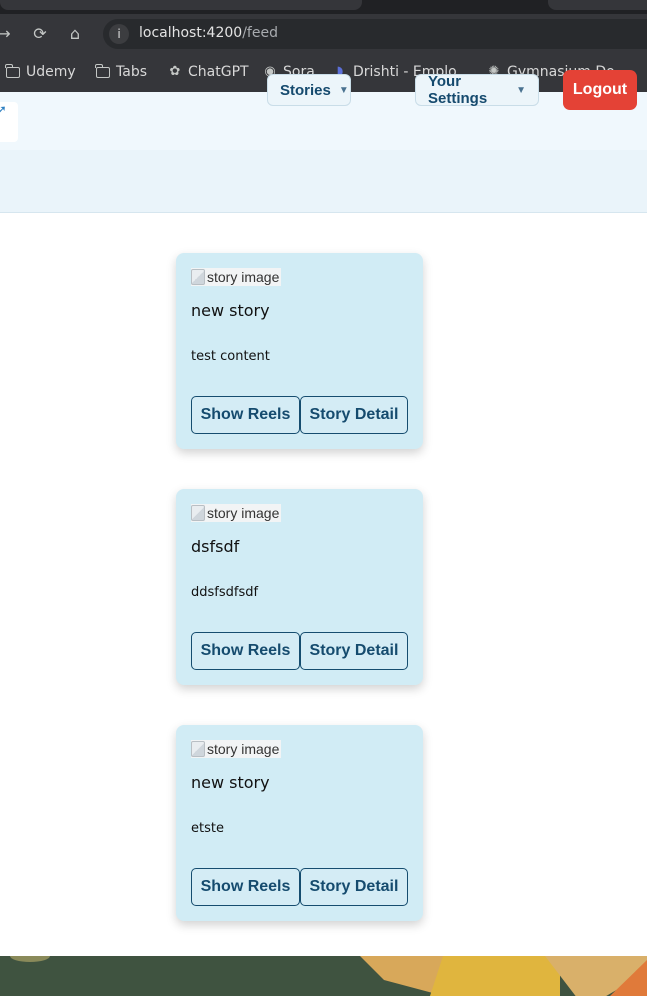  What do you see at coordinates (600, 90) in the screenshot?
I see `logout-button: Logout` at bounding box center [600, 90].